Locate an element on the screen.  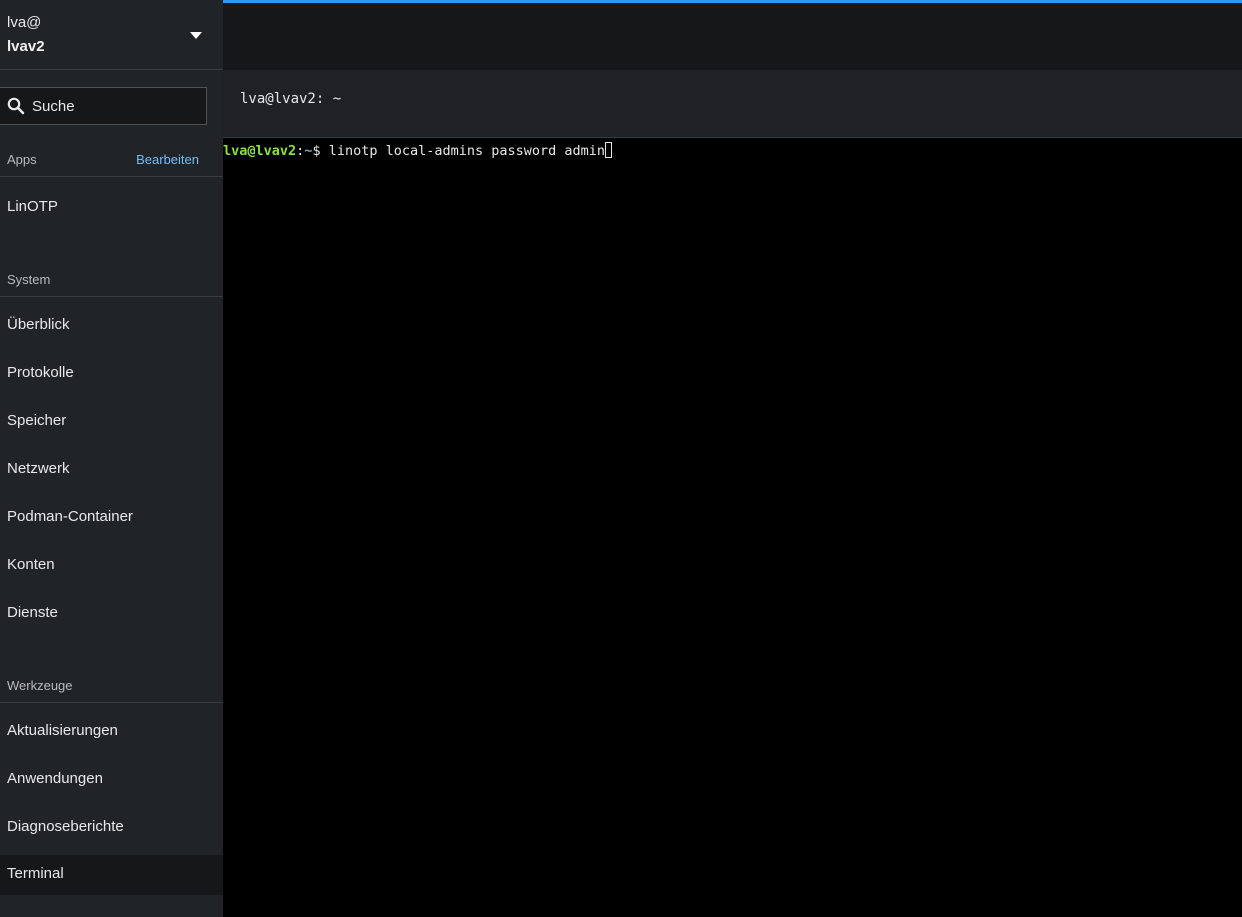
host-switcher: lva@ lvav2 is located at coordinates (111, 35).